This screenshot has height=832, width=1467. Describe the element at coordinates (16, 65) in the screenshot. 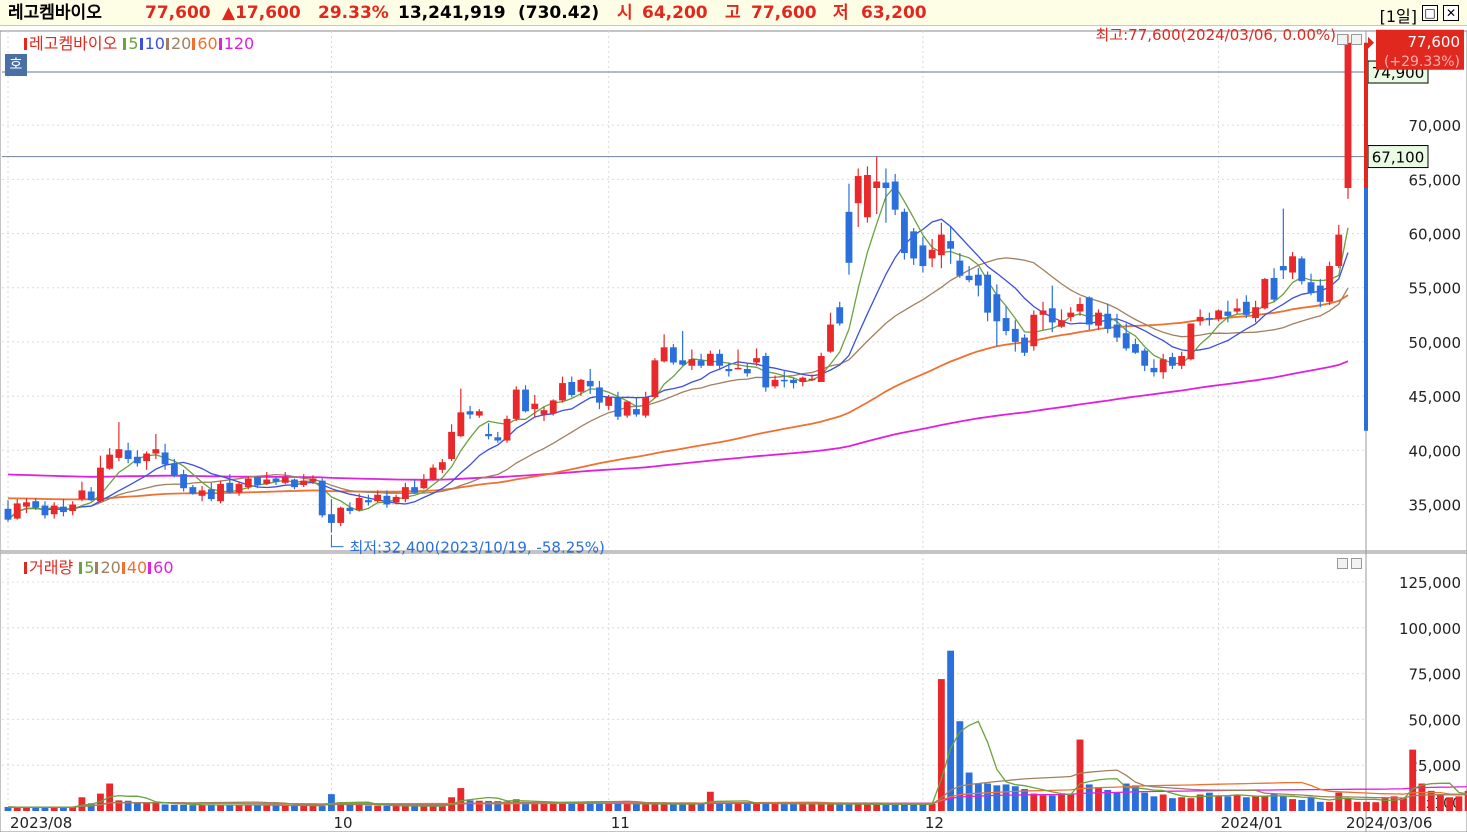

I see `ho-button: 호` at that location.